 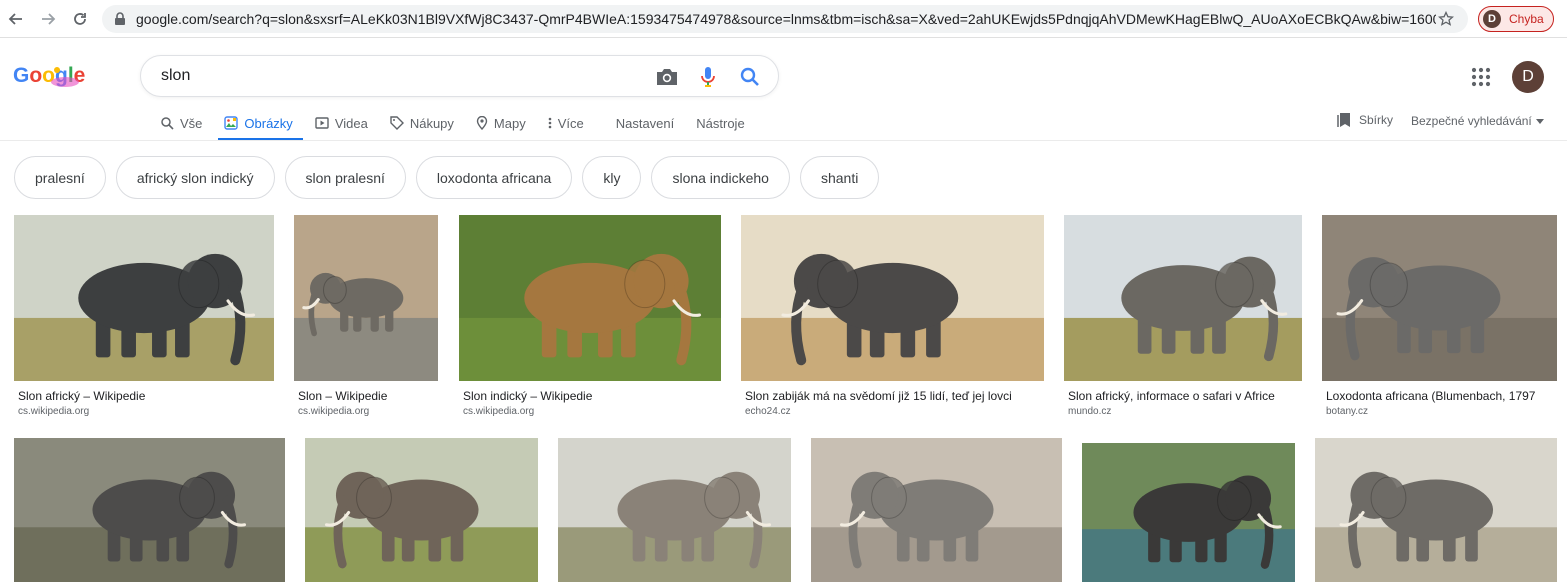 I want to click on chip-africky-slon-indicky: africký slon indický, so click(x=195, y=177).